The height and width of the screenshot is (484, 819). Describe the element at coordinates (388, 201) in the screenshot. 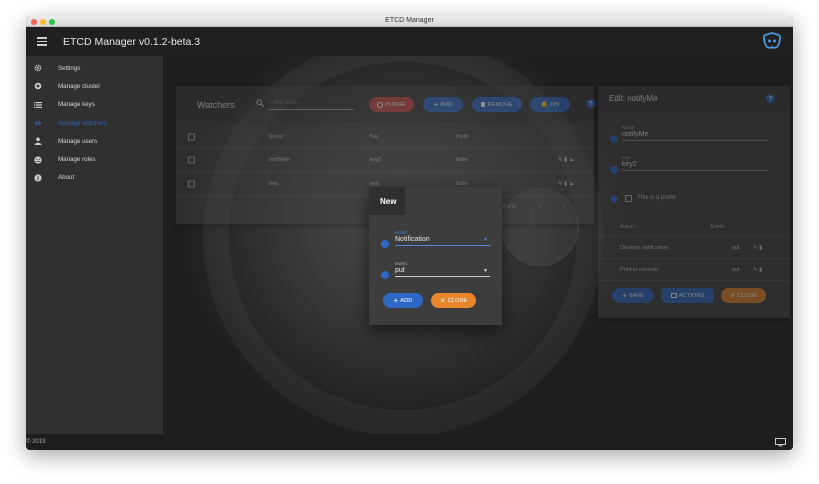

I see `dialog-title: New` at that location.